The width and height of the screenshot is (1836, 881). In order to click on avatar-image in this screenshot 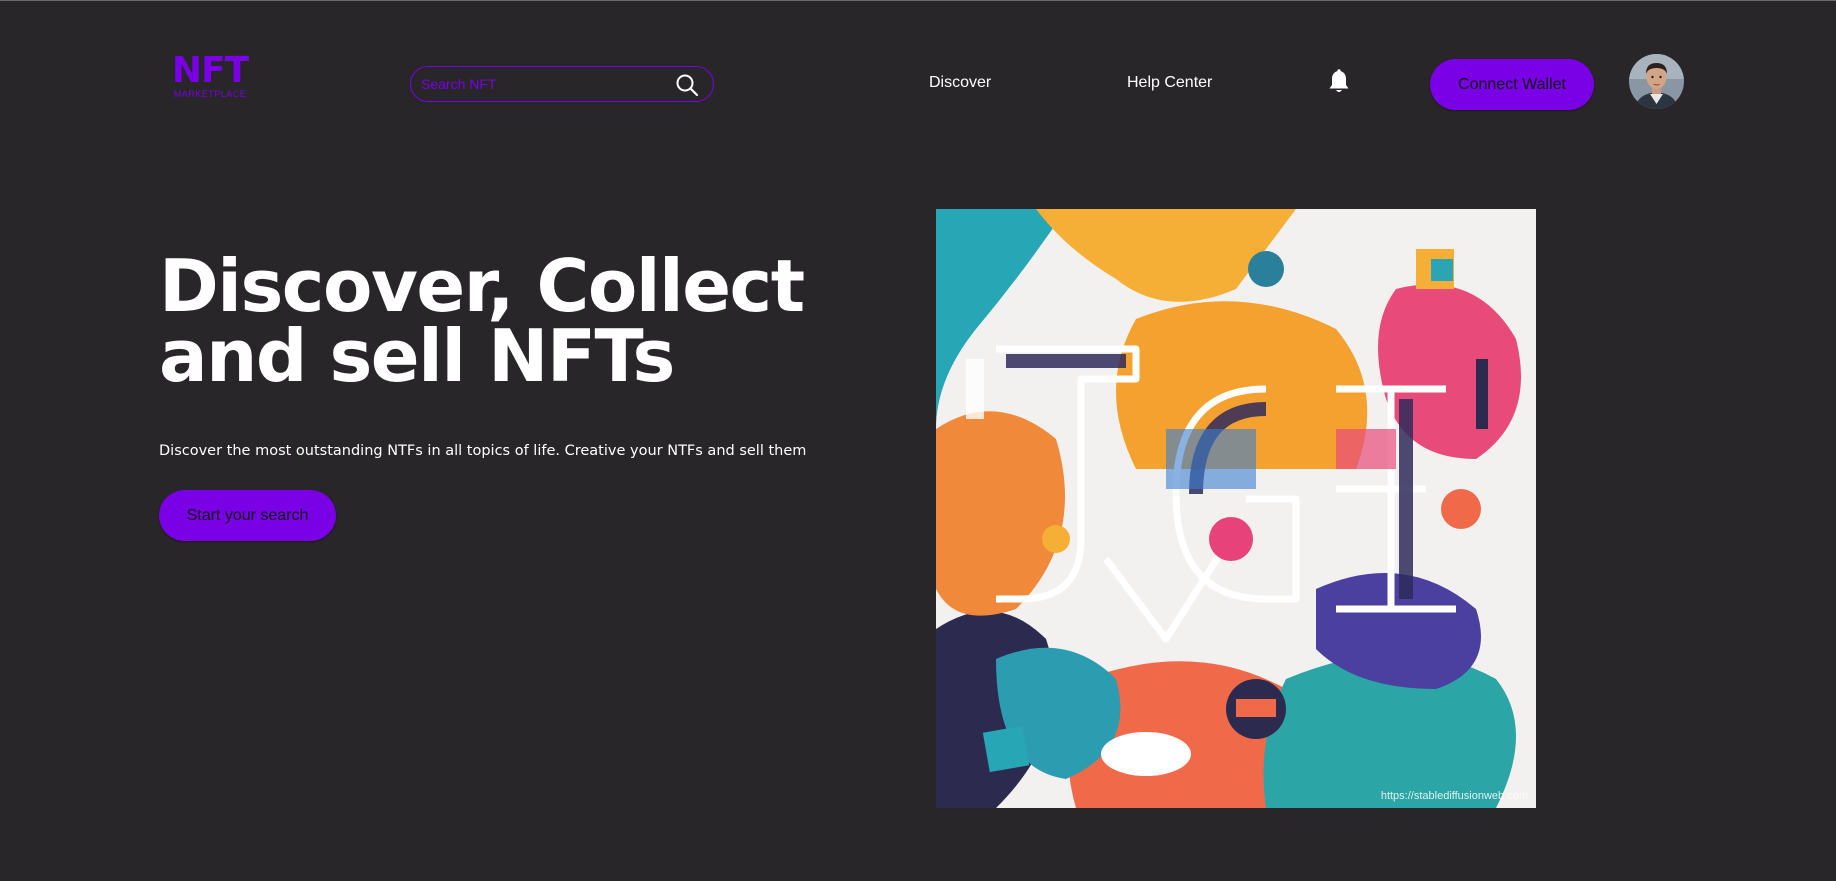, I will do `click(1656, 81)`.